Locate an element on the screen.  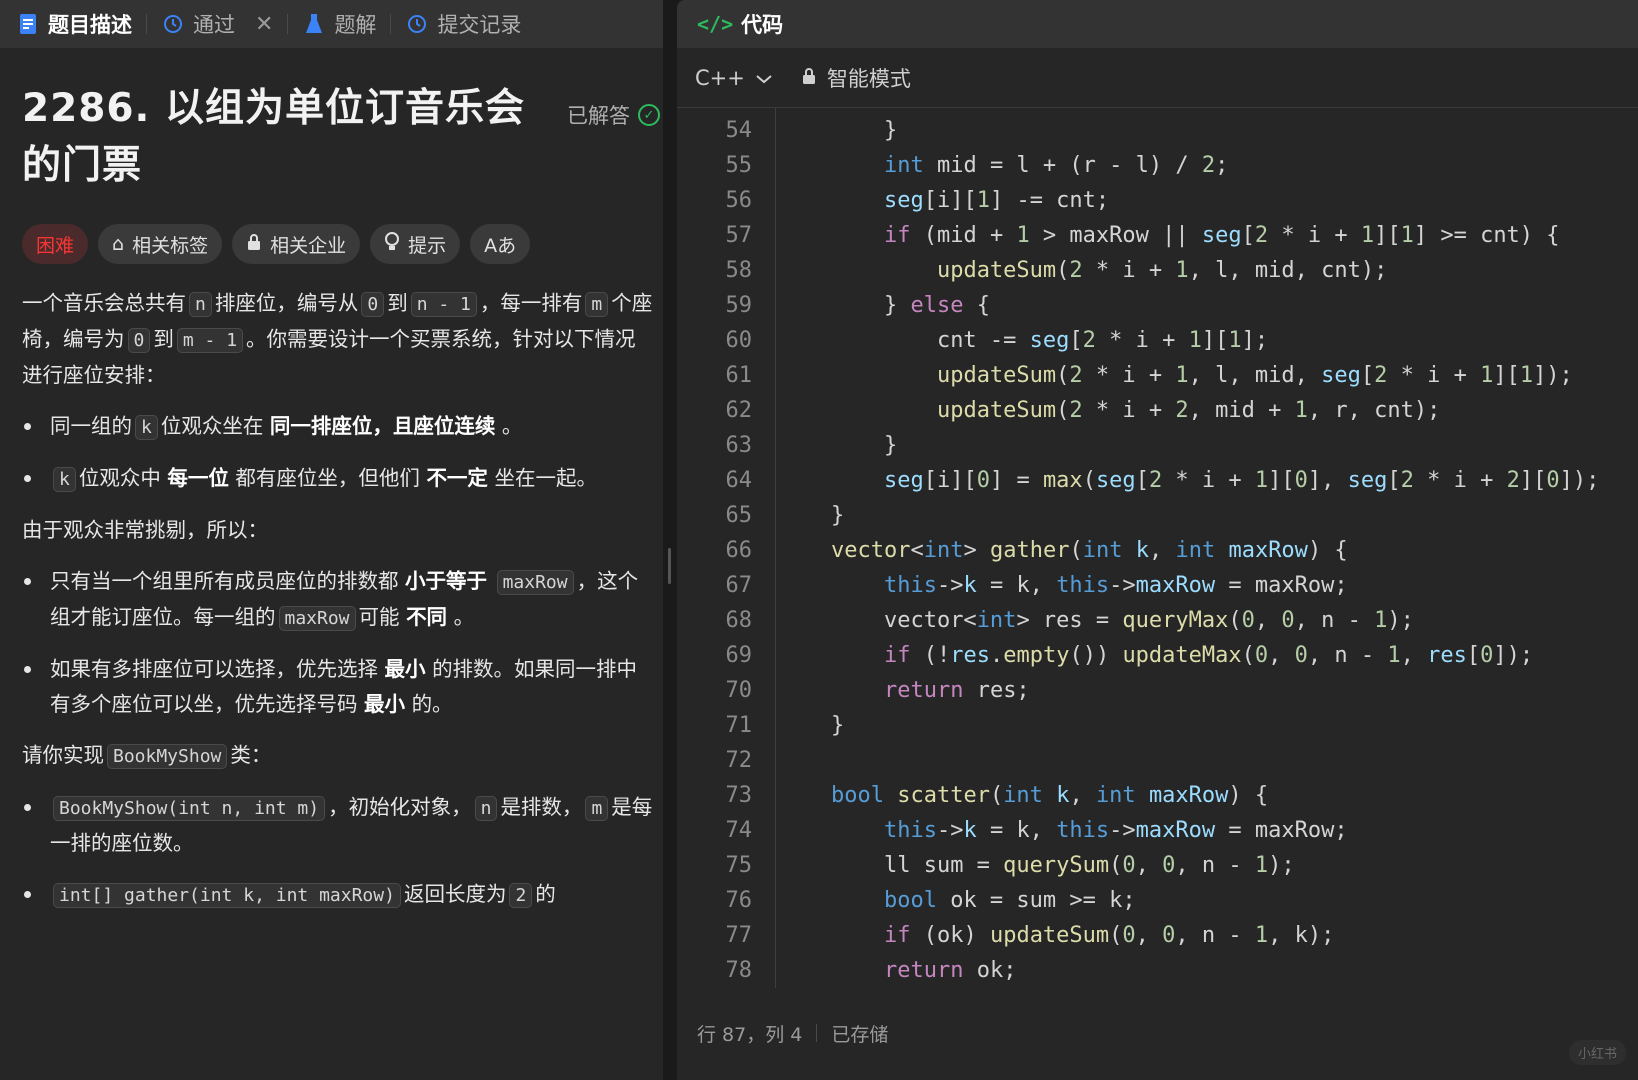
code-token: return is located at coordinates (923, 690).